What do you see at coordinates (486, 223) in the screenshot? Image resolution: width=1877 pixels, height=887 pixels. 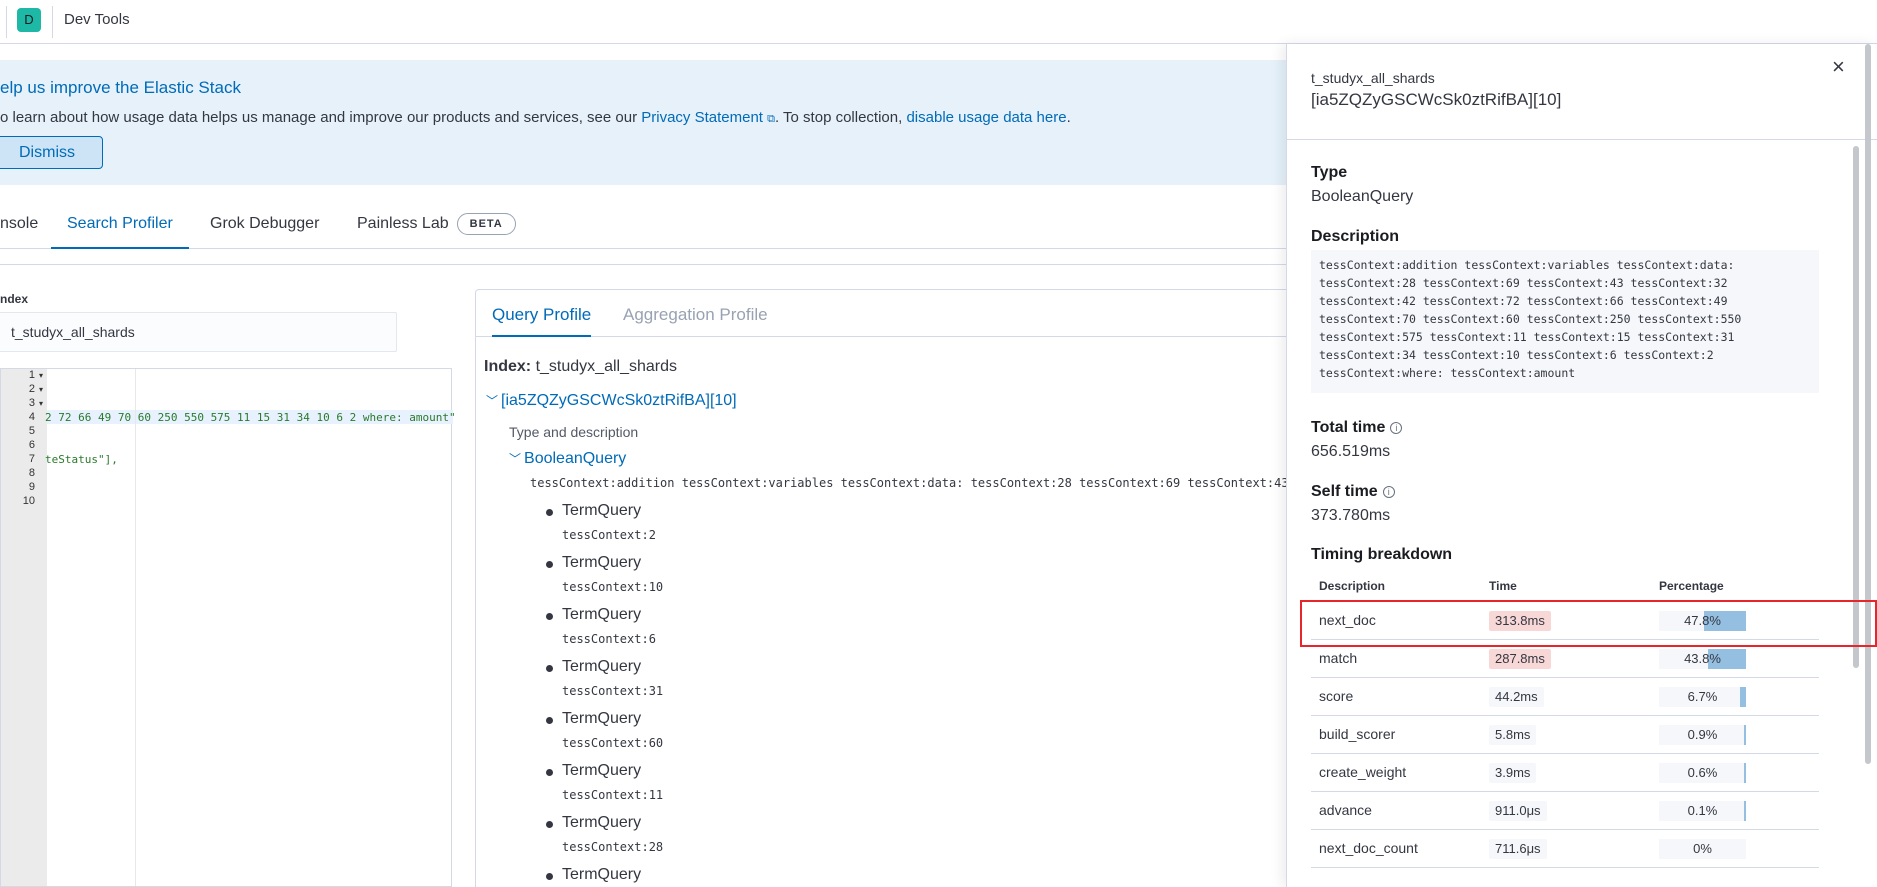 I see `beta-badge: BETA` at bounding box center [486, 223].